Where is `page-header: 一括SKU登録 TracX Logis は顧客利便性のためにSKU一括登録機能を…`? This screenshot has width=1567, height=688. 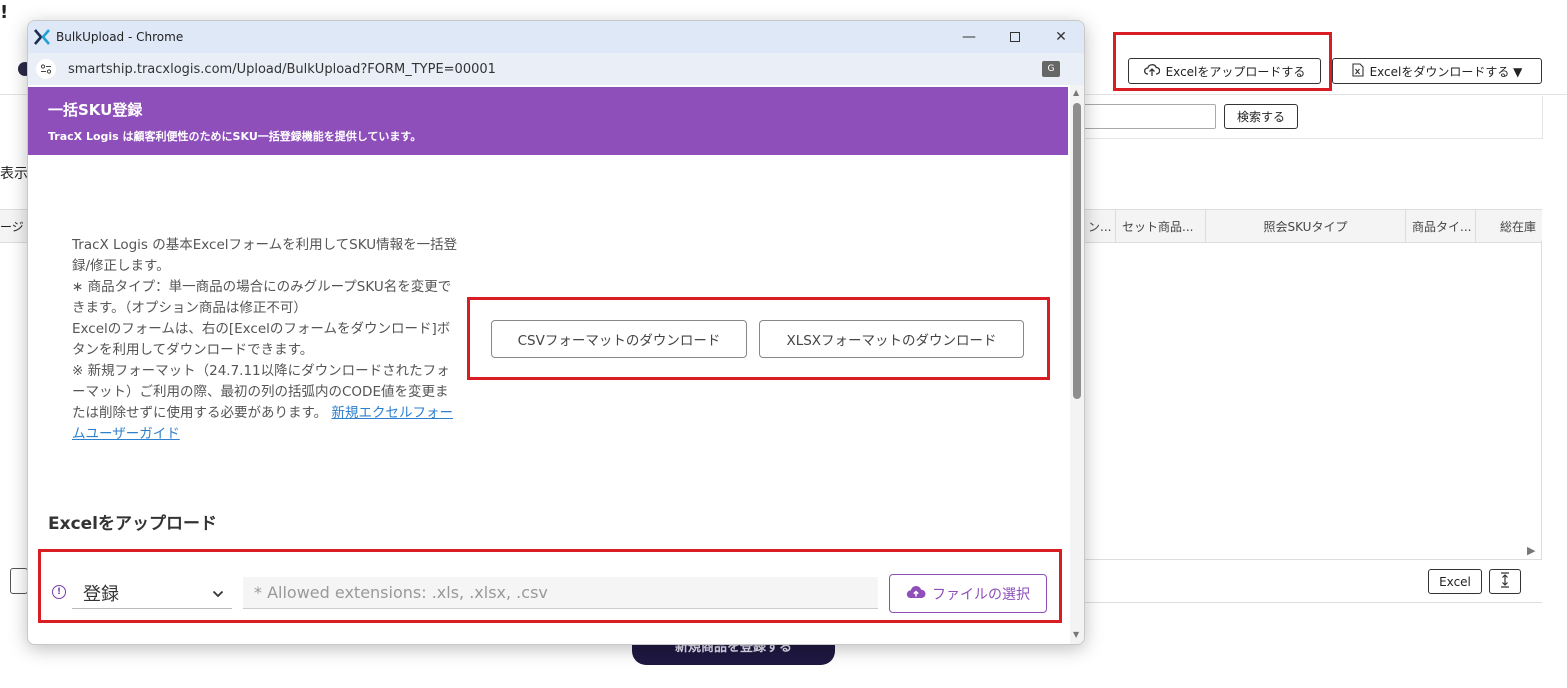 page-header: 一括SKU登録 TracX Logis は顧客利便性のためにSKU一括登録機能を… is located at coordinates (548, 121).